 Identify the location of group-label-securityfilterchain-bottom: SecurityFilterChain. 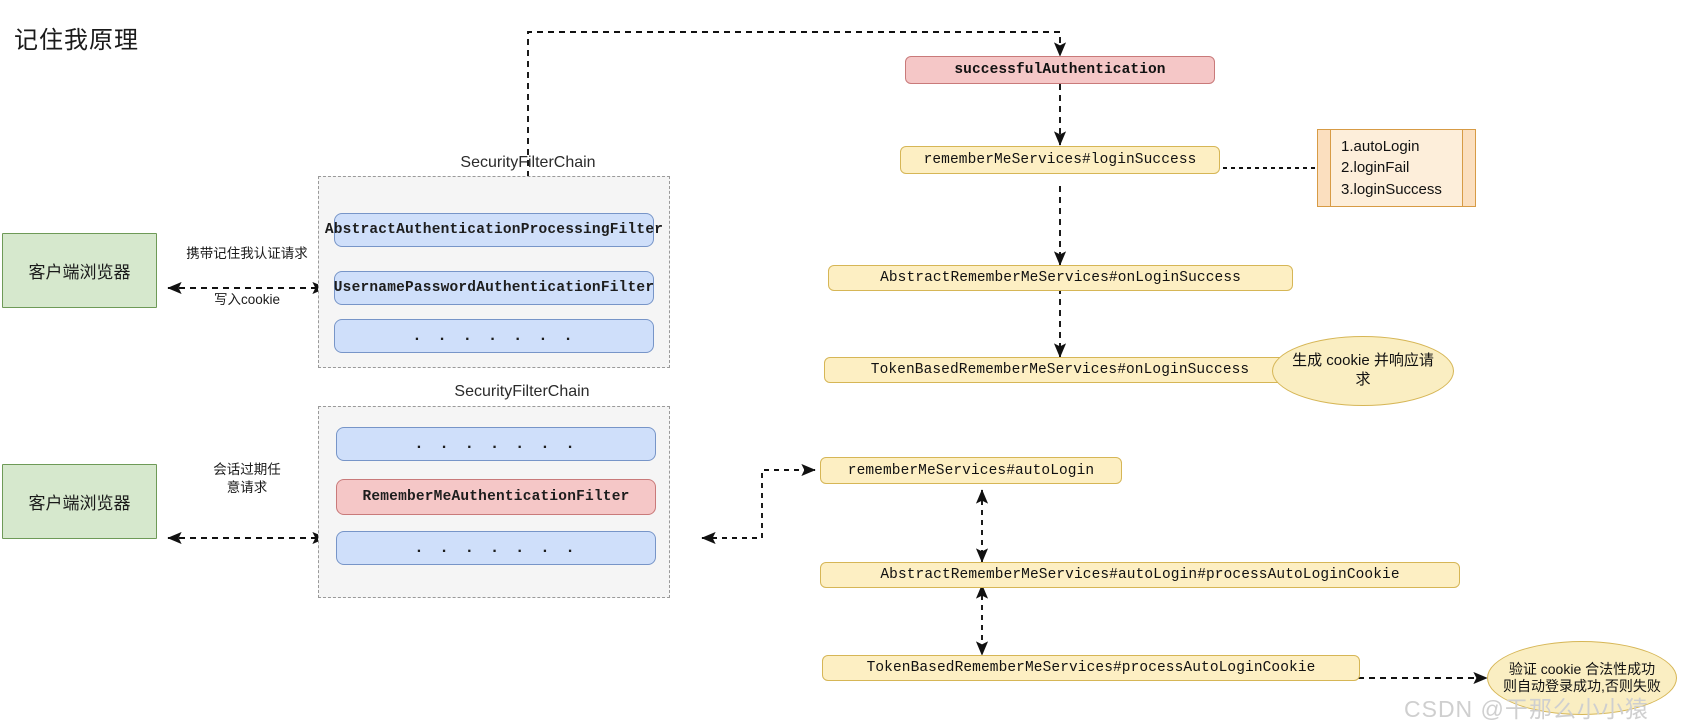
(522, 391).